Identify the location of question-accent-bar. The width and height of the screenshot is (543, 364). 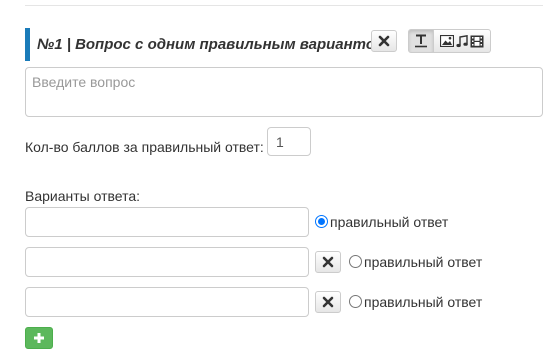
(27, 44).